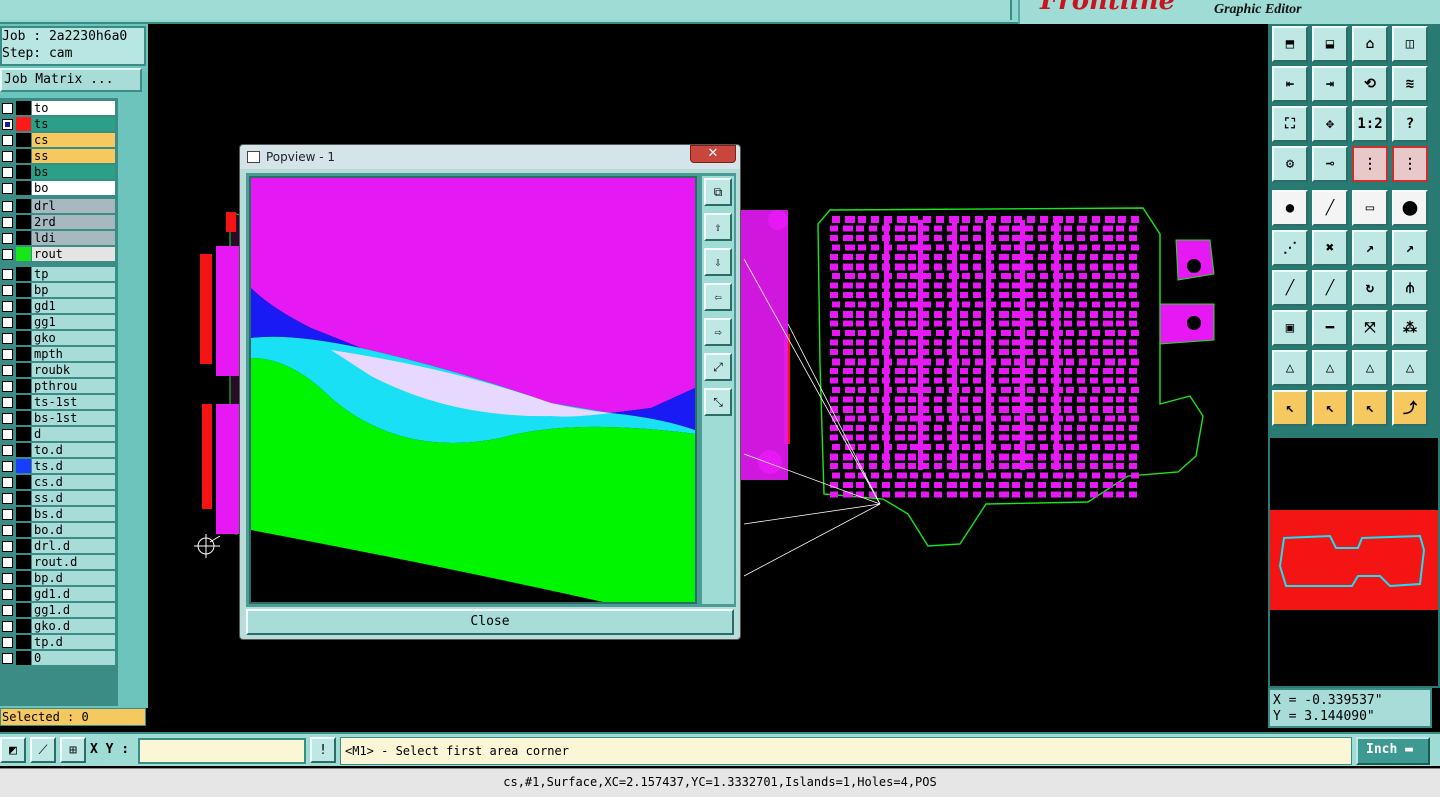 The width and height of the screenshot is (1440, 797). I want to click on line-select-icon: ╱, so click(1330, 208).